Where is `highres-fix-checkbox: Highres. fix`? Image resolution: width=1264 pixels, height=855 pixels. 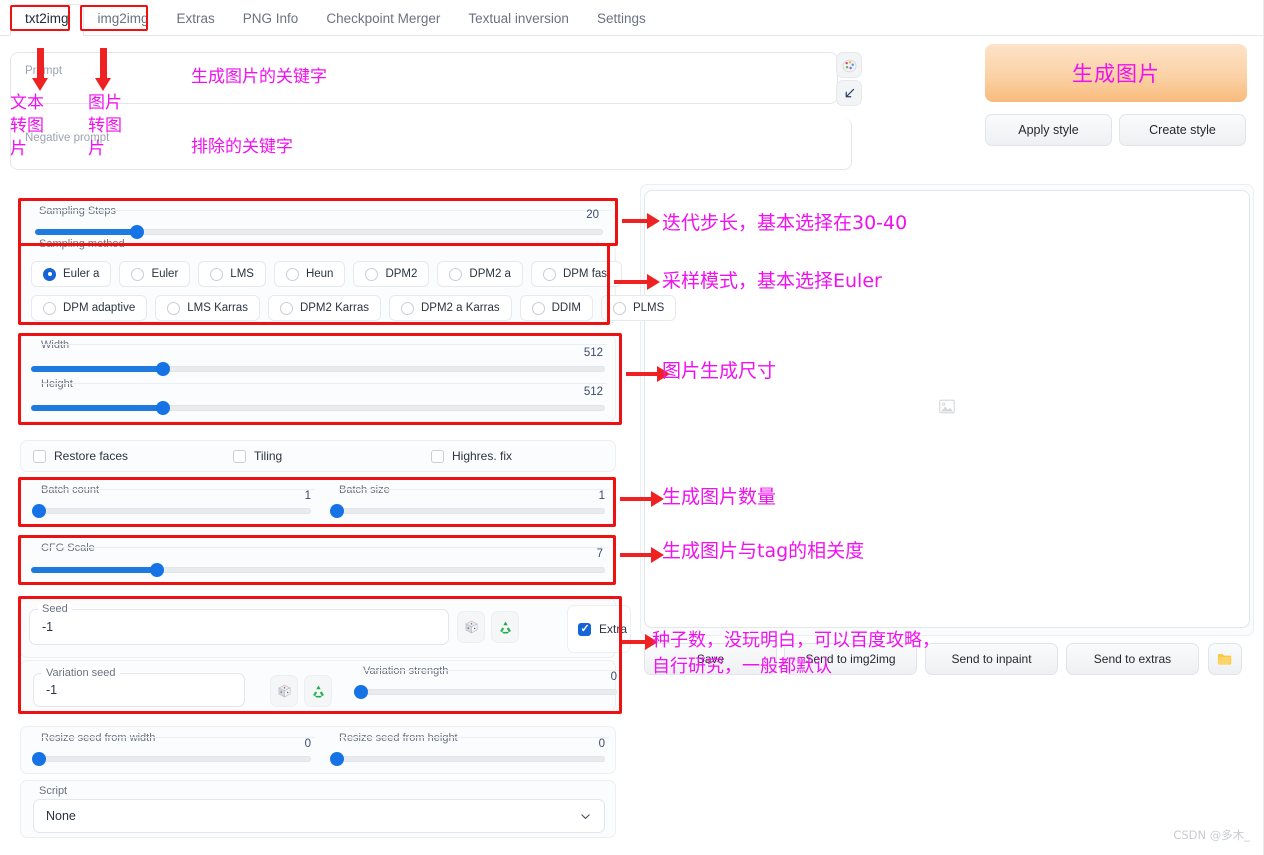 highres-fix-checkbox: Highres. fix is located at coordinates (471, 456).